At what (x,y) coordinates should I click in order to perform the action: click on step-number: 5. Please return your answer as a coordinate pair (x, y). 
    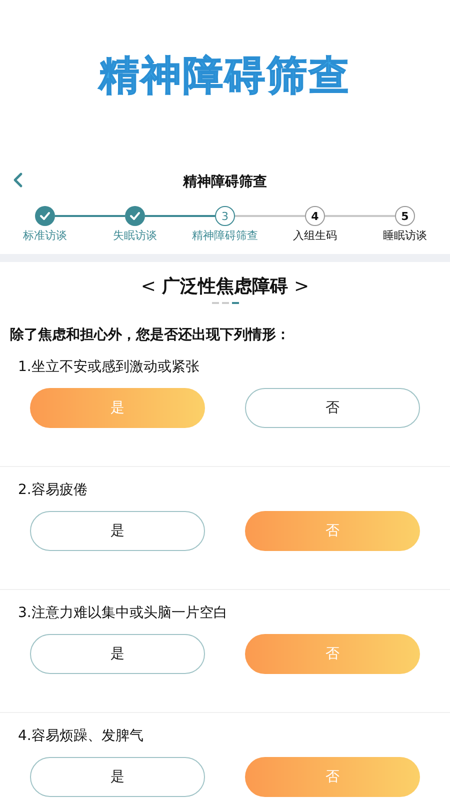
    Looking at the image, I should click on (405, 216).